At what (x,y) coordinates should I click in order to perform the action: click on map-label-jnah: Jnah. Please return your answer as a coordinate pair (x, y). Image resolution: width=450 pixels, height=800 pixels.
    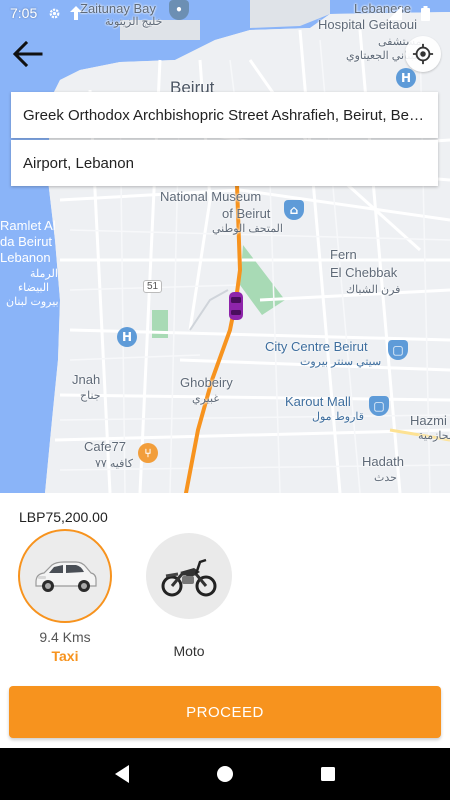
    Looking at the image, I should click on (86, 379).